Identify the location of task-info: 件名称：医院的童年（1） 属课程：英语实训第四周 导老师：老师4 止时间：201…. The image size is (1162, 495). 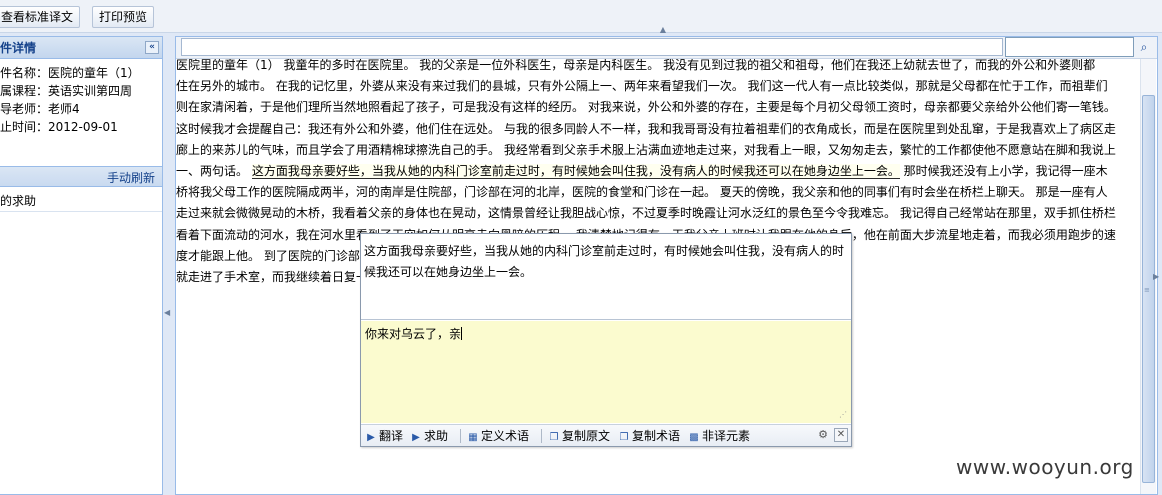
(81, 97).